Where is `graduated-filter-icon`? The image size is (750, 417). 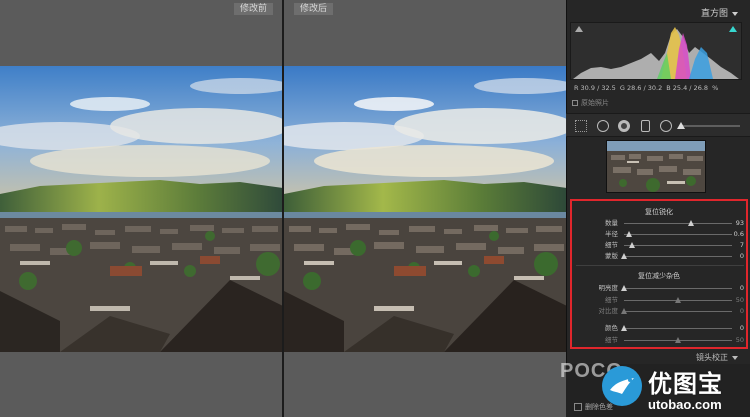 graduated-filter-icon is located at coordinates (645, 126).